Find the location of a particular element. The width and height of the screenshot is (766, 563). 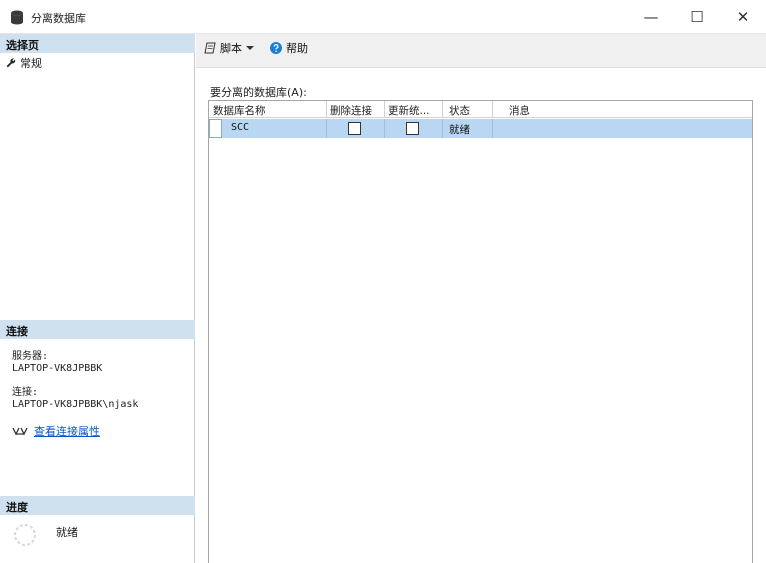

title-bar: 分离数据库 — ☐ ✕ is located at coordinates (383, 17).